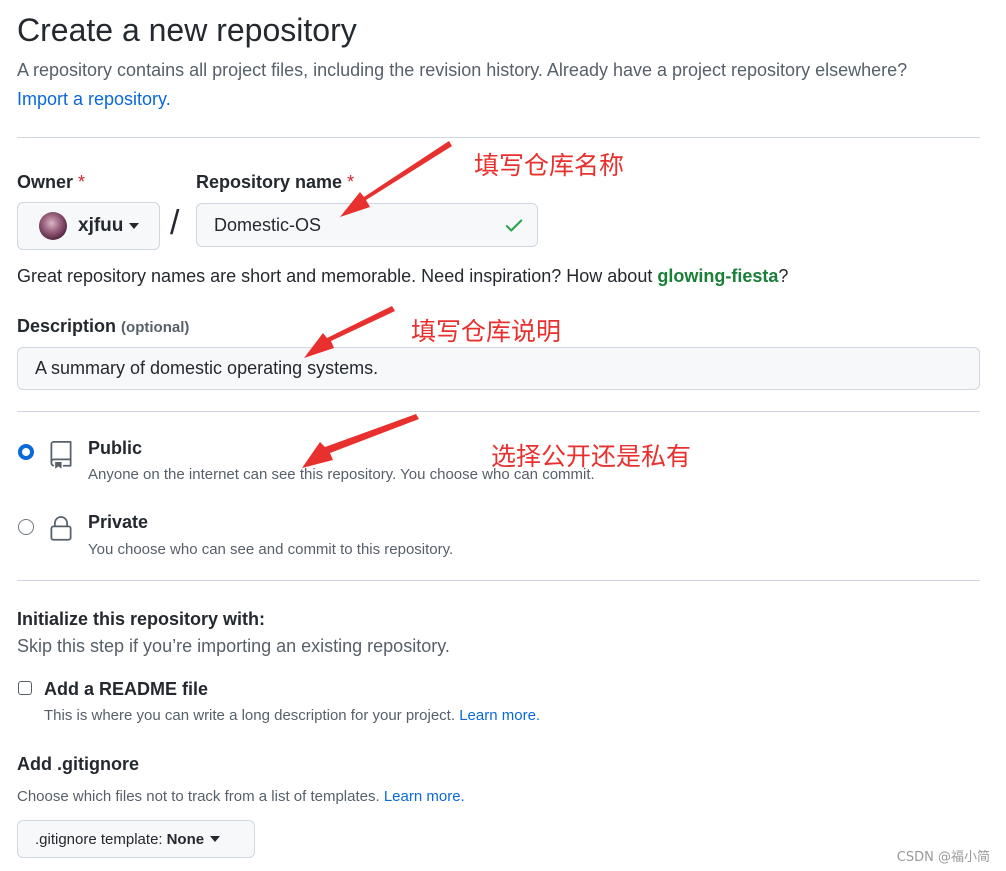 The width and height of the screenshot is (1006, 871). I want to click on gitignore-heading: Add .gitignore, so click(78, 764).